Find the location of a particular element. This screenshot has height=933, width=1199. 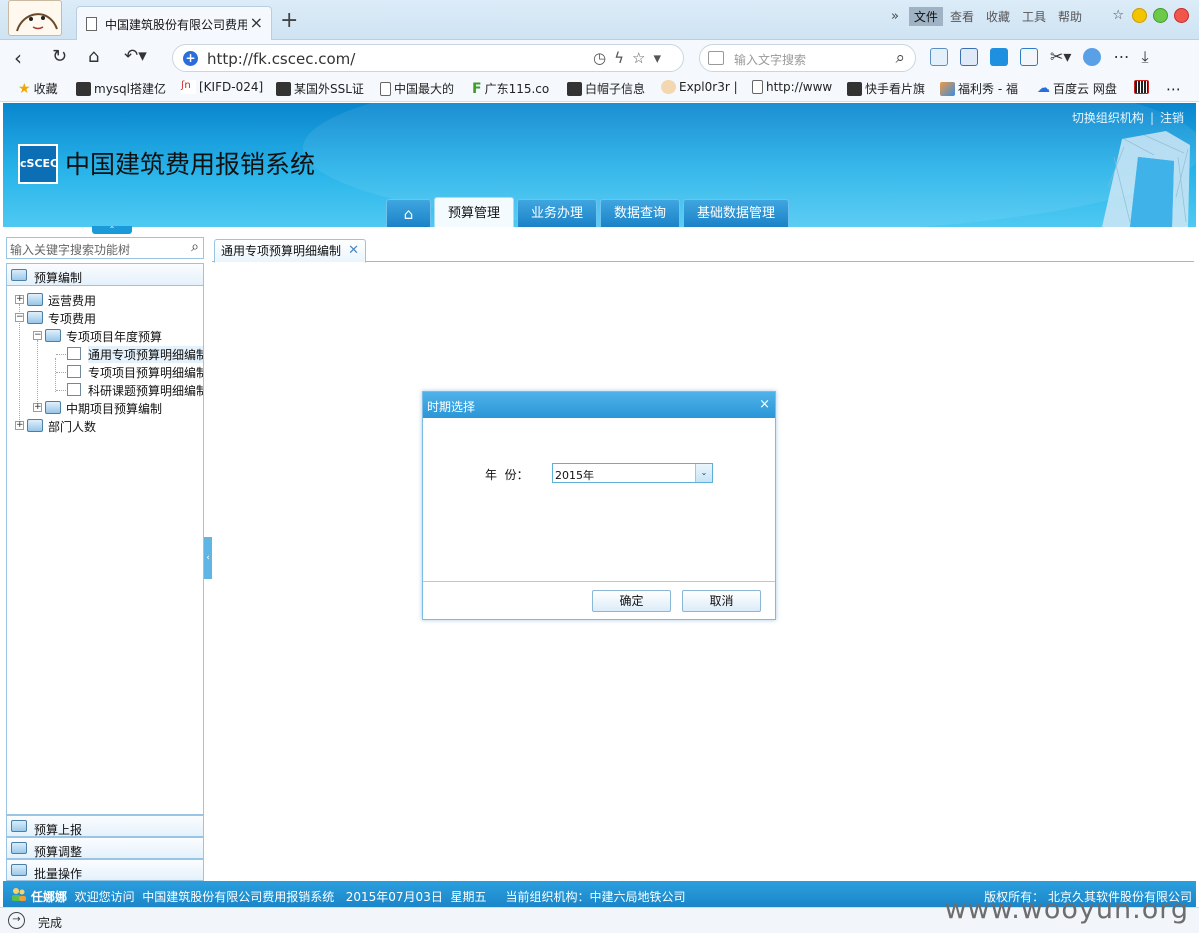

bookmark-item: 某国外SSL证 is located at coordinates (320, 88).